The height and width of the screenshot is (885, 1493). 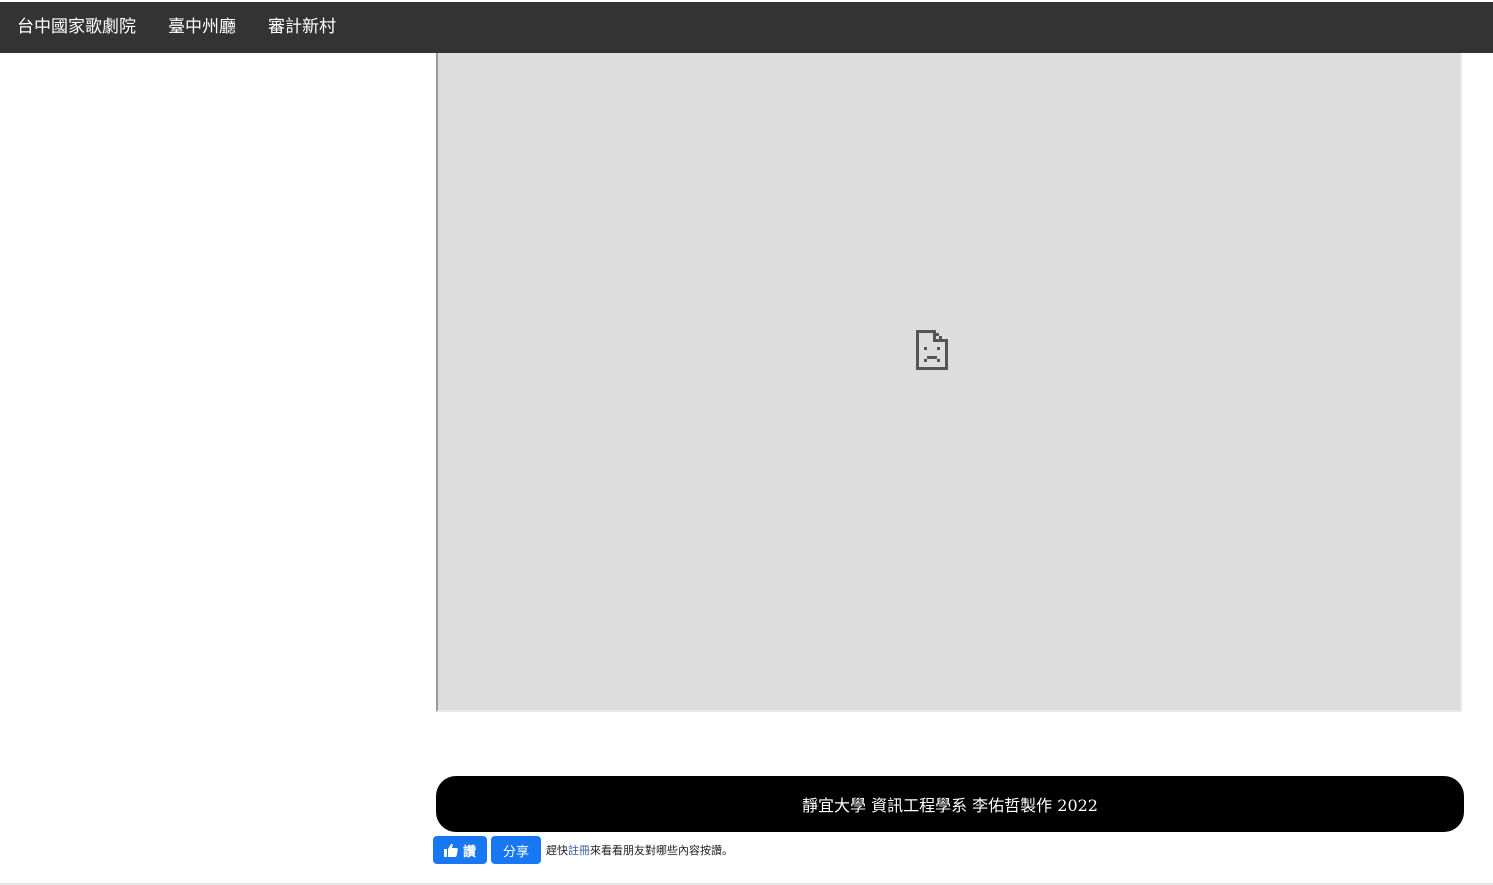 What do you see at coordinates (746, 27) in the screenshot?
I see `top-navigation-bar: 台中國家歌劇院 臺中州廳 審計新村` at bounding box center [746, 27].